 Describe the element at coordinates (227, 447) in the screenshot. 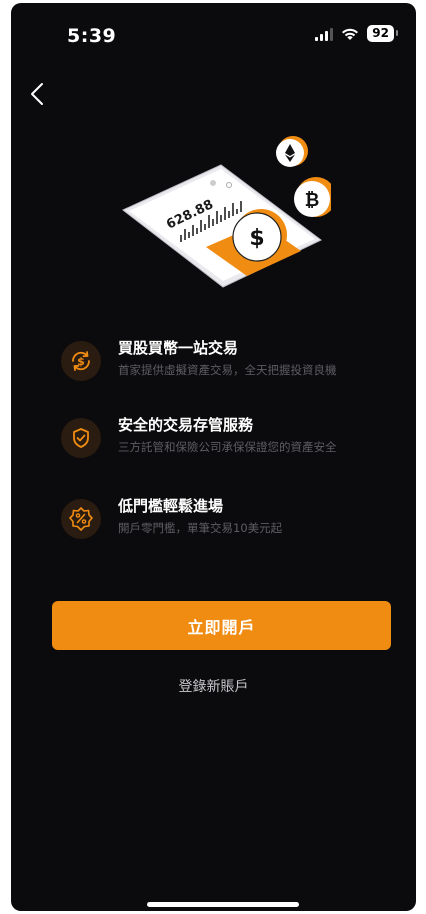

I see `feature-description: 三方託管和保險公司承保保證您的資產安全` at that location.